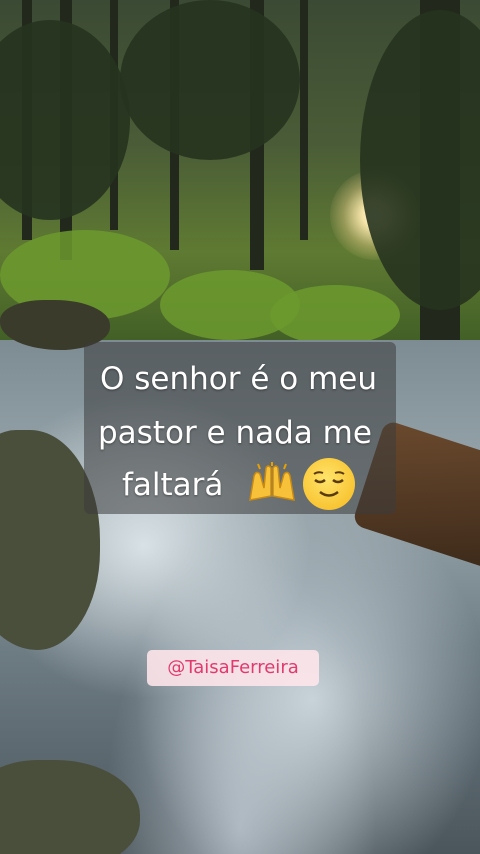  I want to click on relieved-face-icon, so click(329, 484).